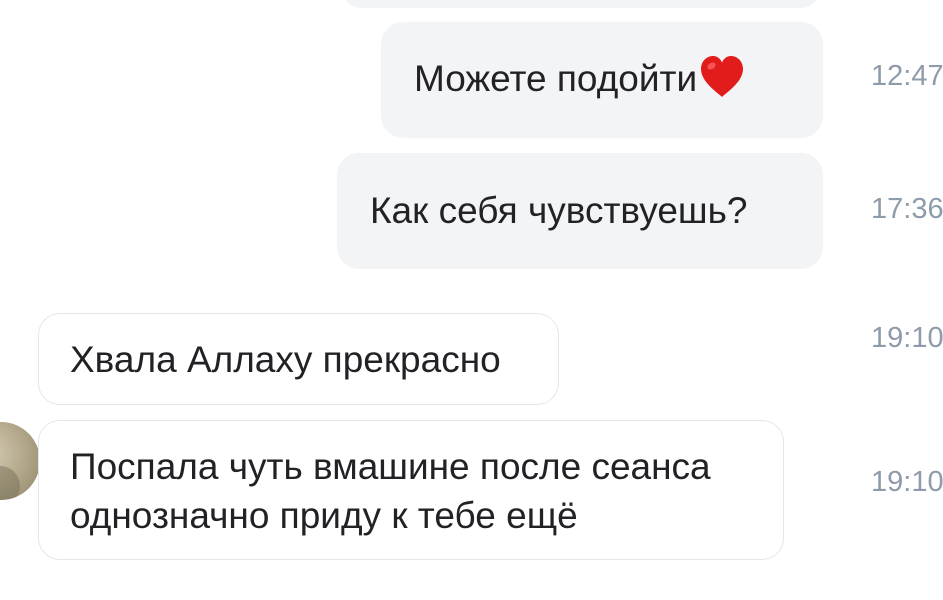 This screenshot has width=943, height=600. What do you see at coordinates (907, 209) in the screenshot?
I see `message-timestamp: 17:36` at bounding box center [907, 209].